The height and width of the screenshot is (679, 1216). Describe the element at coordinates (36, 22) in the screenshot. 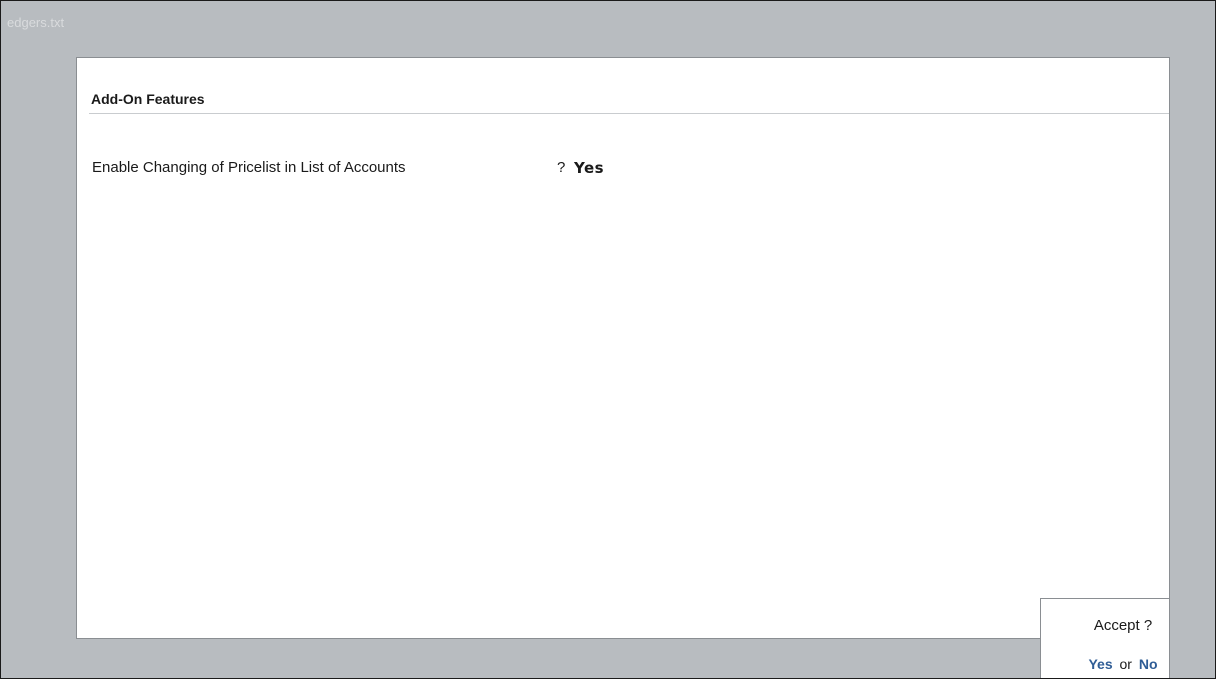

I see `background-filename: edgers.txt` at that location.